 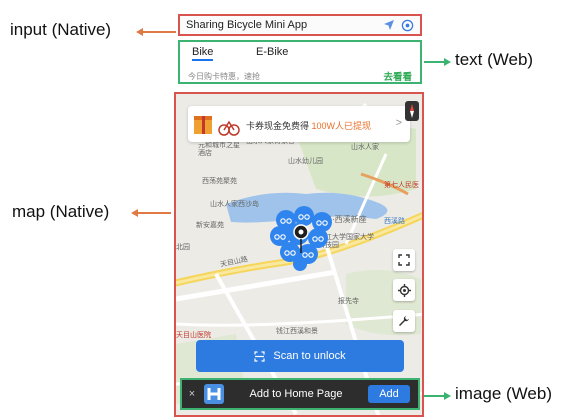 I want to click on map-label: 山水幼儿园, so click(x=305, y=161).